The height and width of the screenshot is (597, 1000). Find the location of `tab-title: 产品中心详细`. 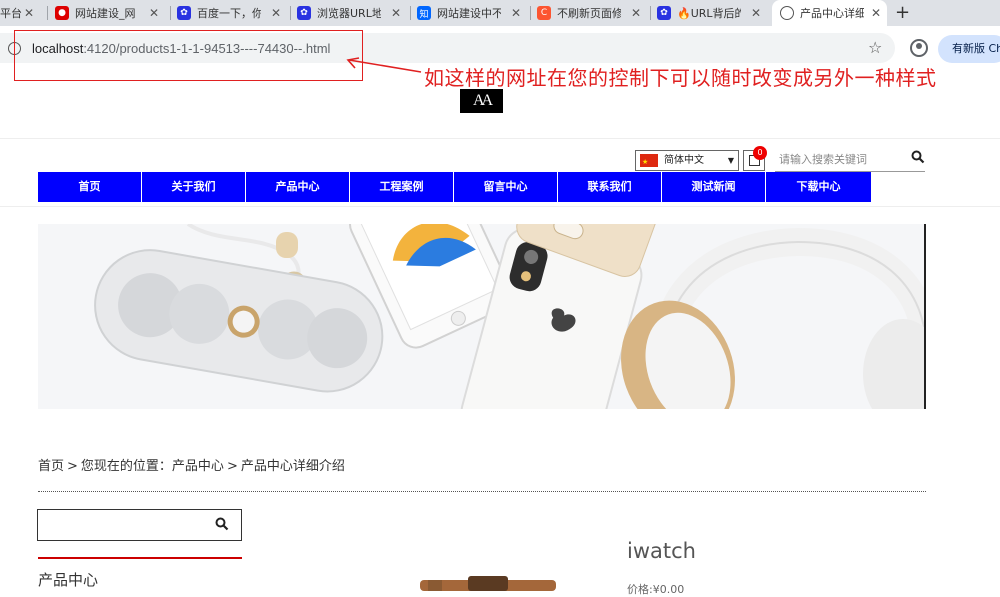

tab-title: 产品中心详细 is located at coordinates (832, 13).